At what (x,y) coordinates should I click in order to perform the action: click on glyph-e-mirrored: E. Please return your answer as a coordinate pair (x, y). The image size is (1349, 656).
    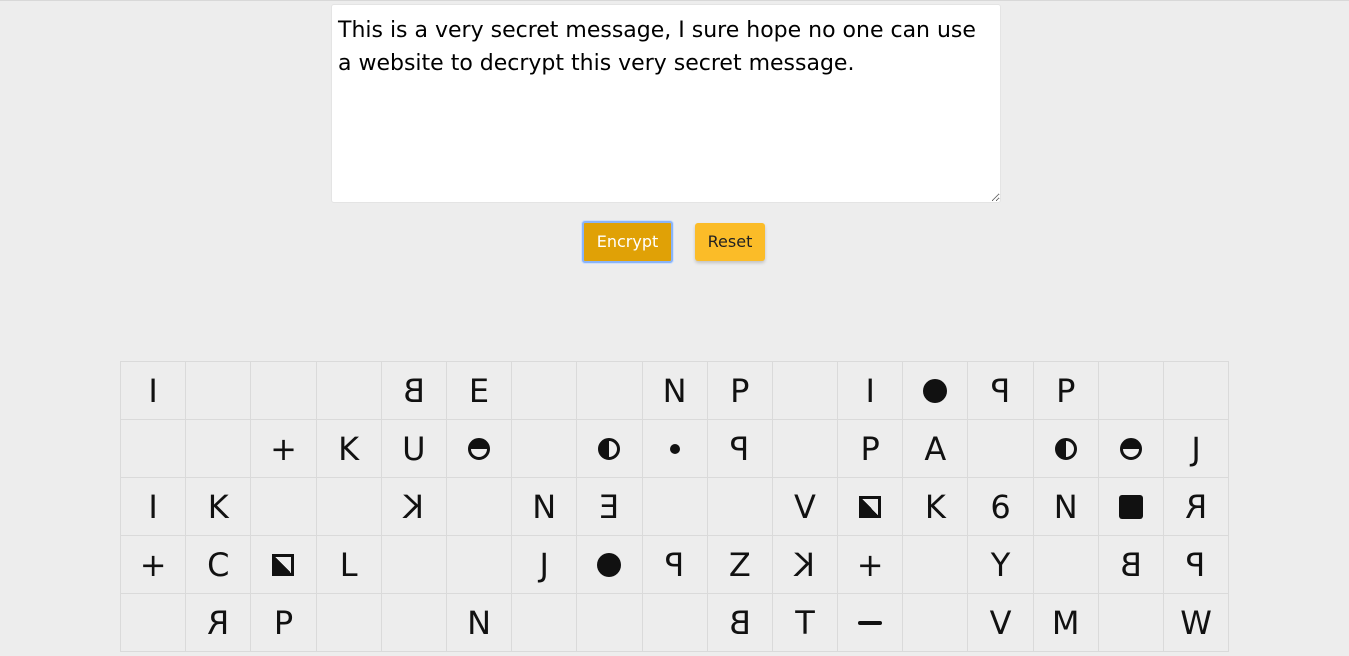
    Looking at the image, I should click on (609, 506).